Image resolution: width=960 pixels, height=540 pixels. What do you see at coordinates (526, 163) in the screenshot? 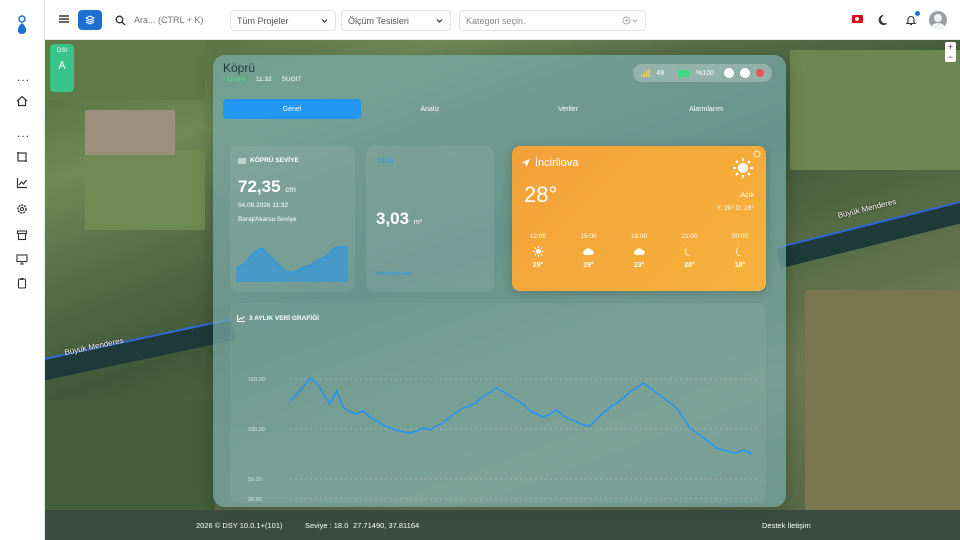
I see `location-arrow-icon` at bounding box center [526, 163].